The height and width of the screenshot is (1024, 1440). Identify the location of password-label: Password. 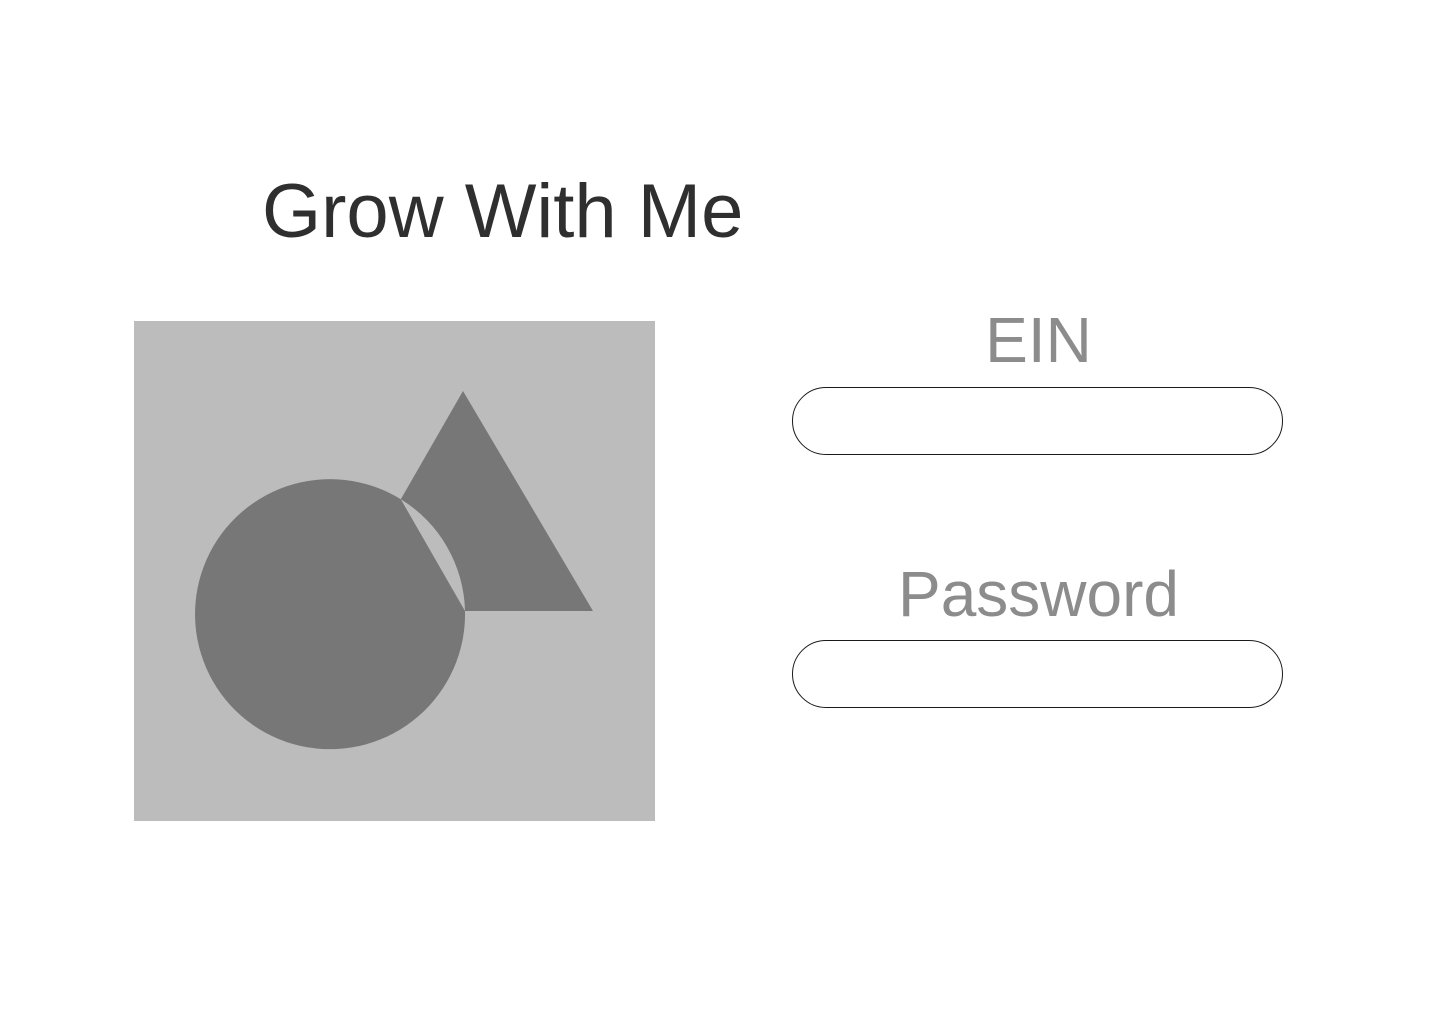
(1038, 594).